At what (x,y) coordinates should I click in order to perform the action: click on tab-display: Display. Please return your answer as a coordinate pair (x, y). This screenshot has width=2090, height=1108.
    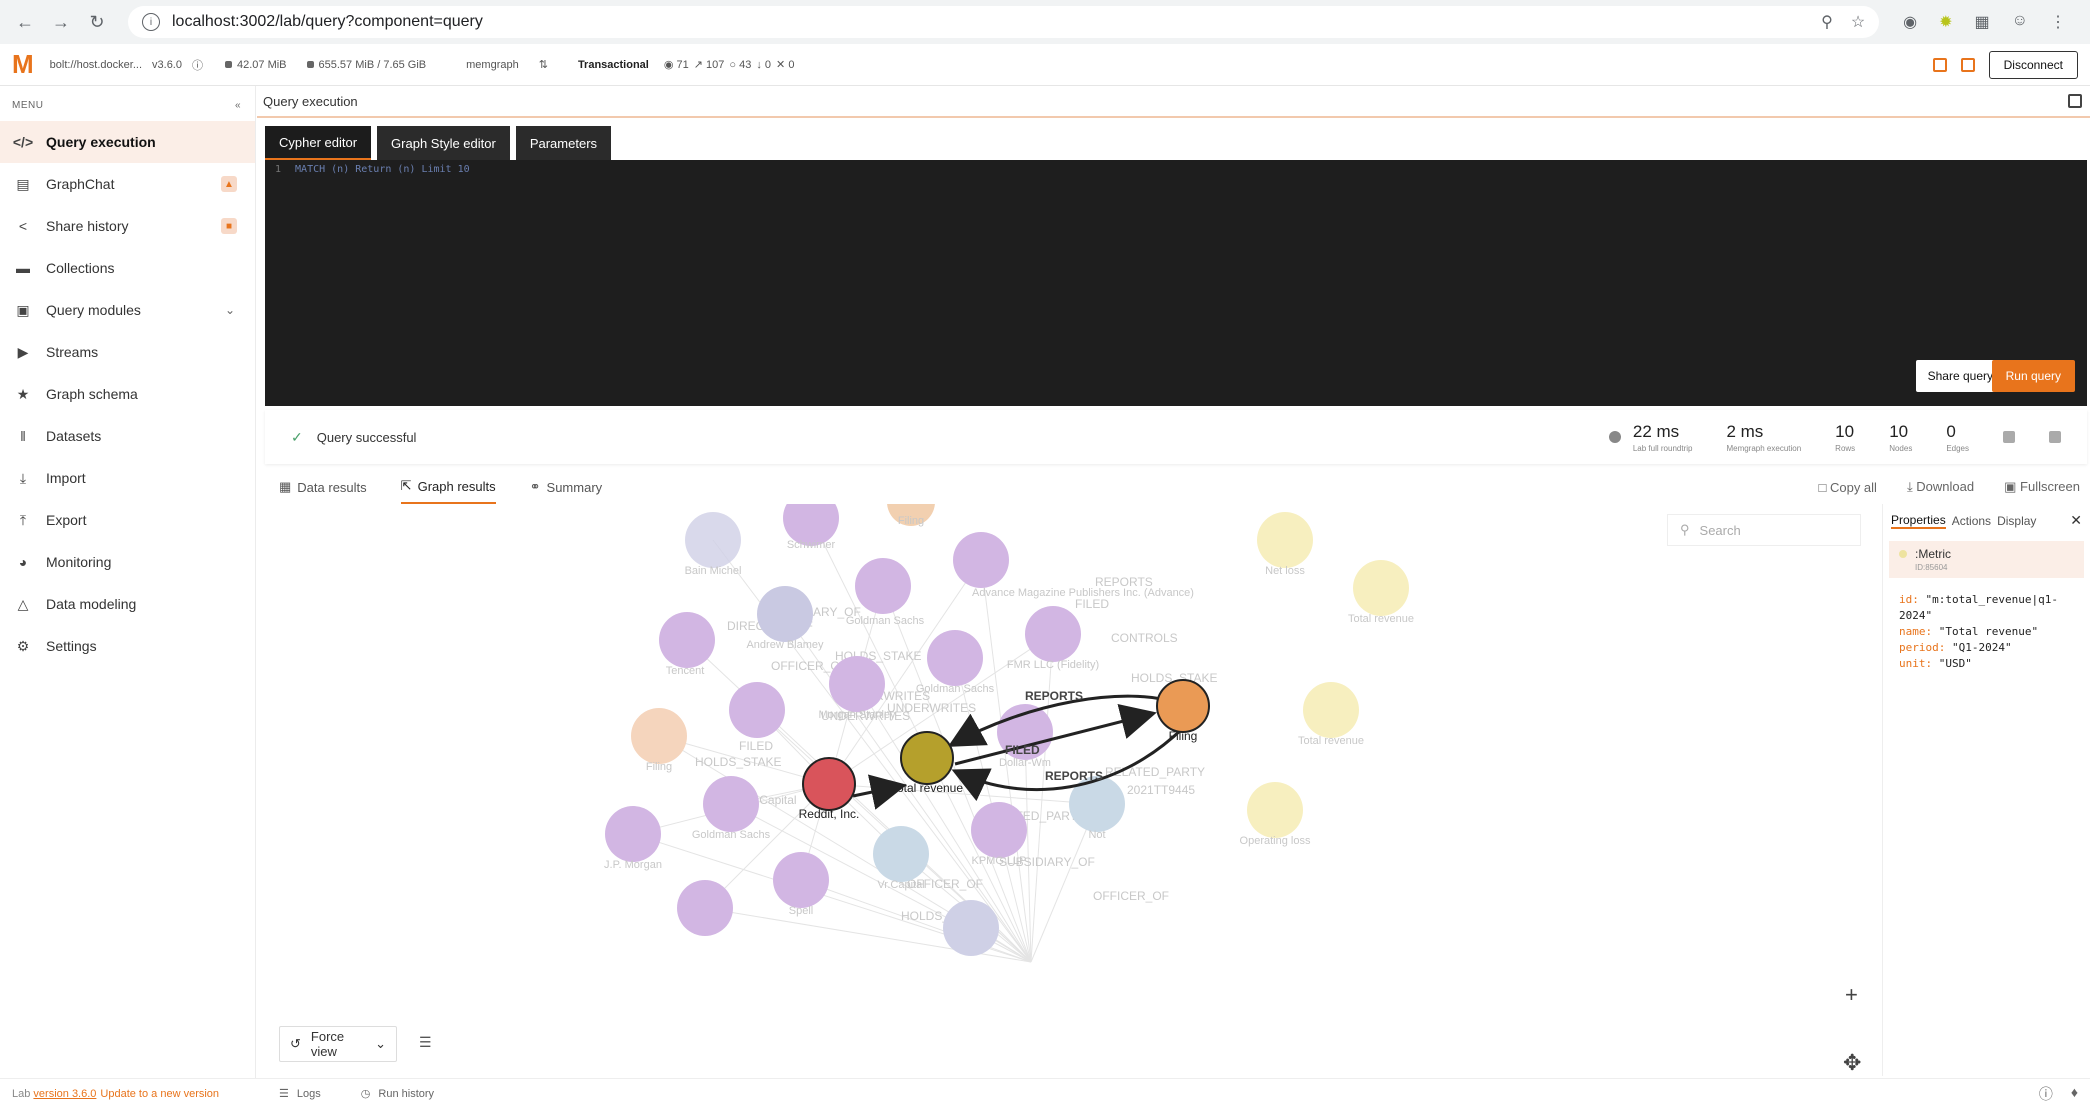
    Looking at the image, I should click on (2016, 521).